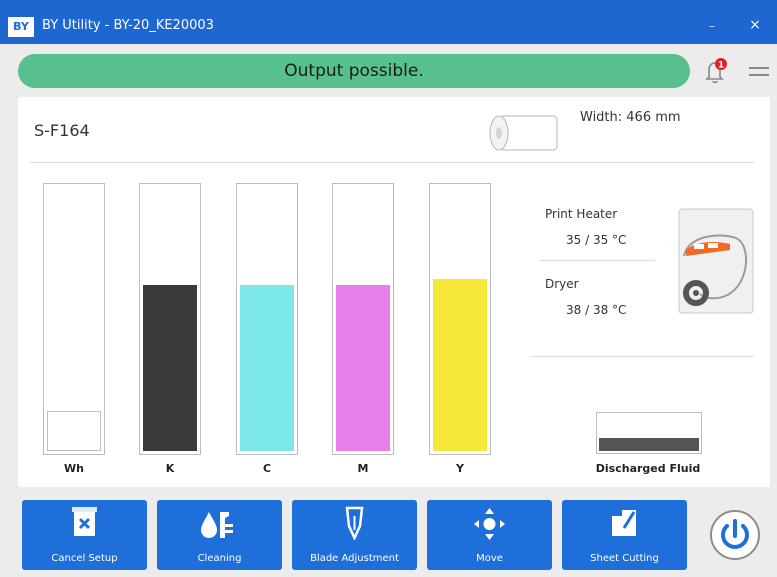 The width and height of the screenshot is (777, 577). What do you see at coordinates (460, 468) in the screenshot?
I see `ink-label-y: Y` at bounding box center [460, 468].